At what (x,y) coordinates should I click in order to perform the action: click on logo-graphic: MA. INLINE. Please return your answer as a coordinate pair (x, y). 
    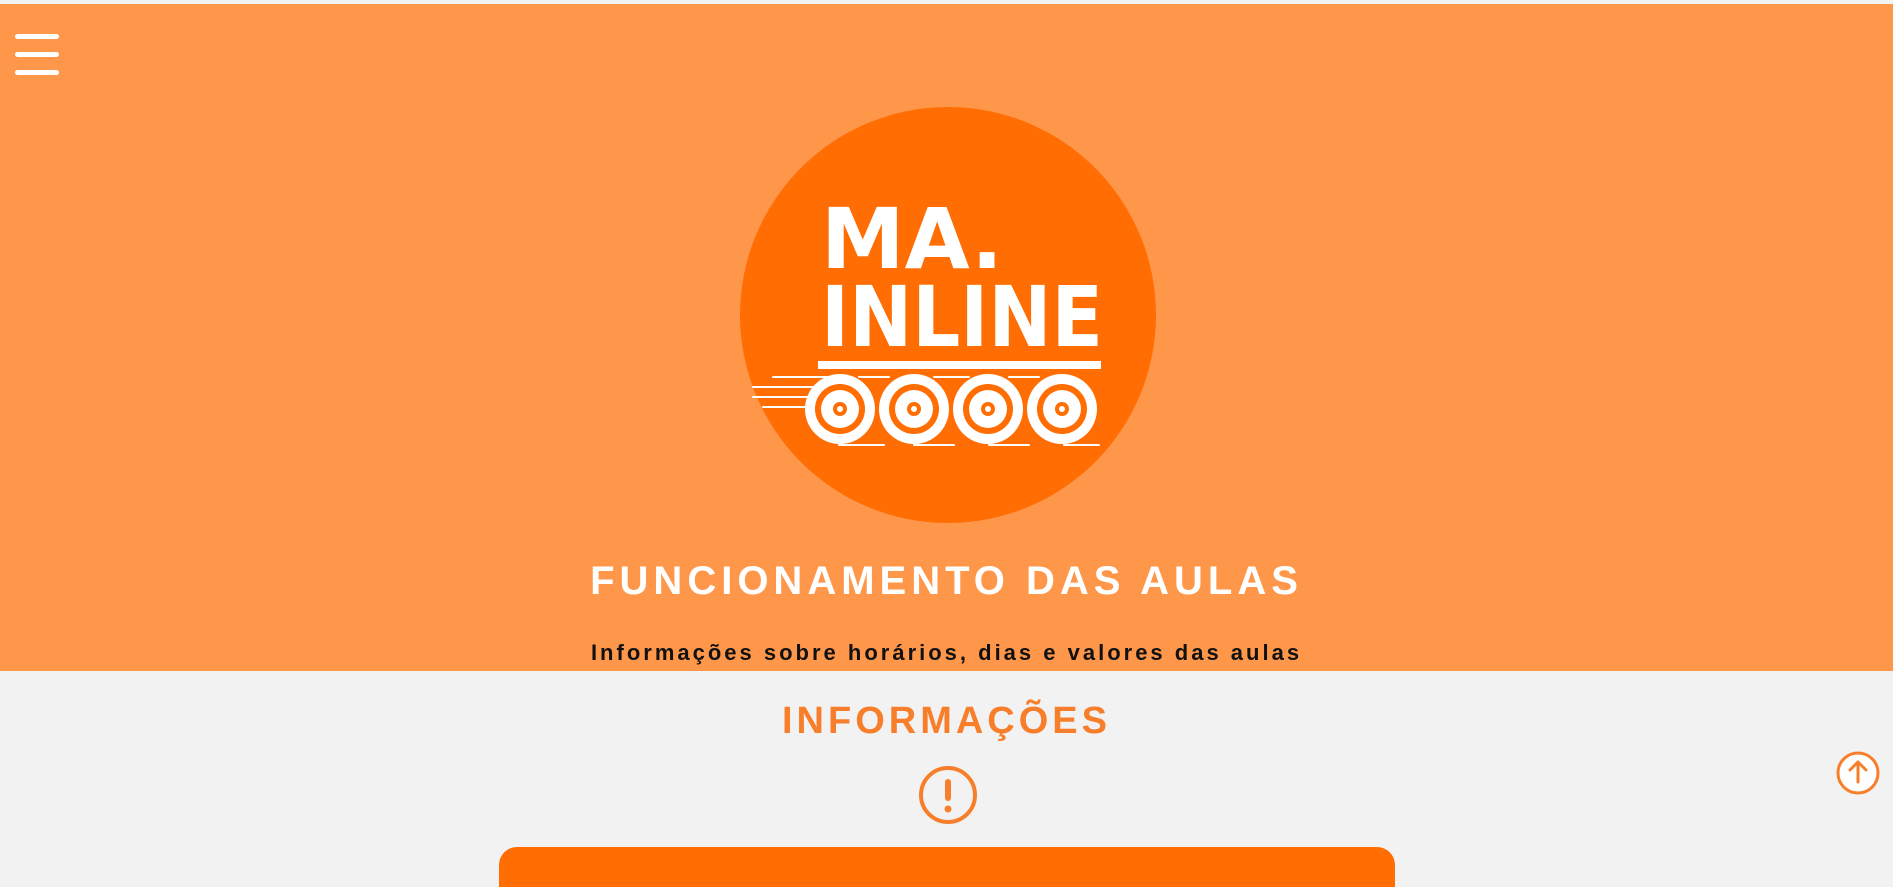
    Looking at the image, I should click on (948, 315).